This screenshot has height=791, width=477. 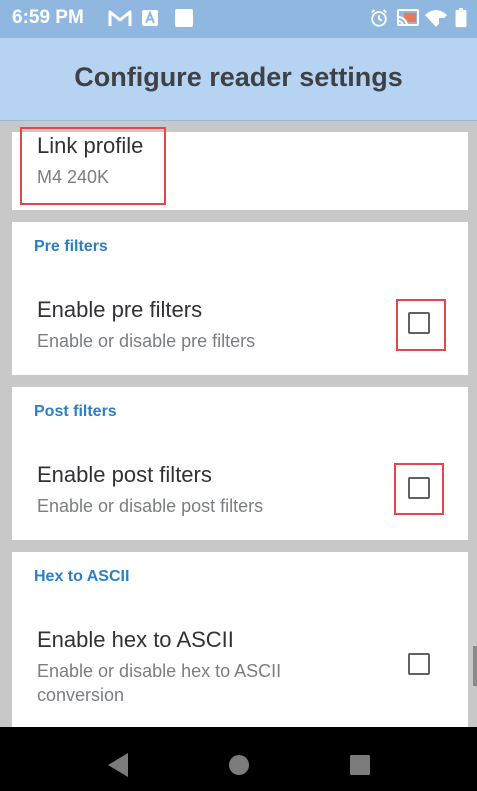 I want to click on navigation-bar, so click(x=238, y=759).